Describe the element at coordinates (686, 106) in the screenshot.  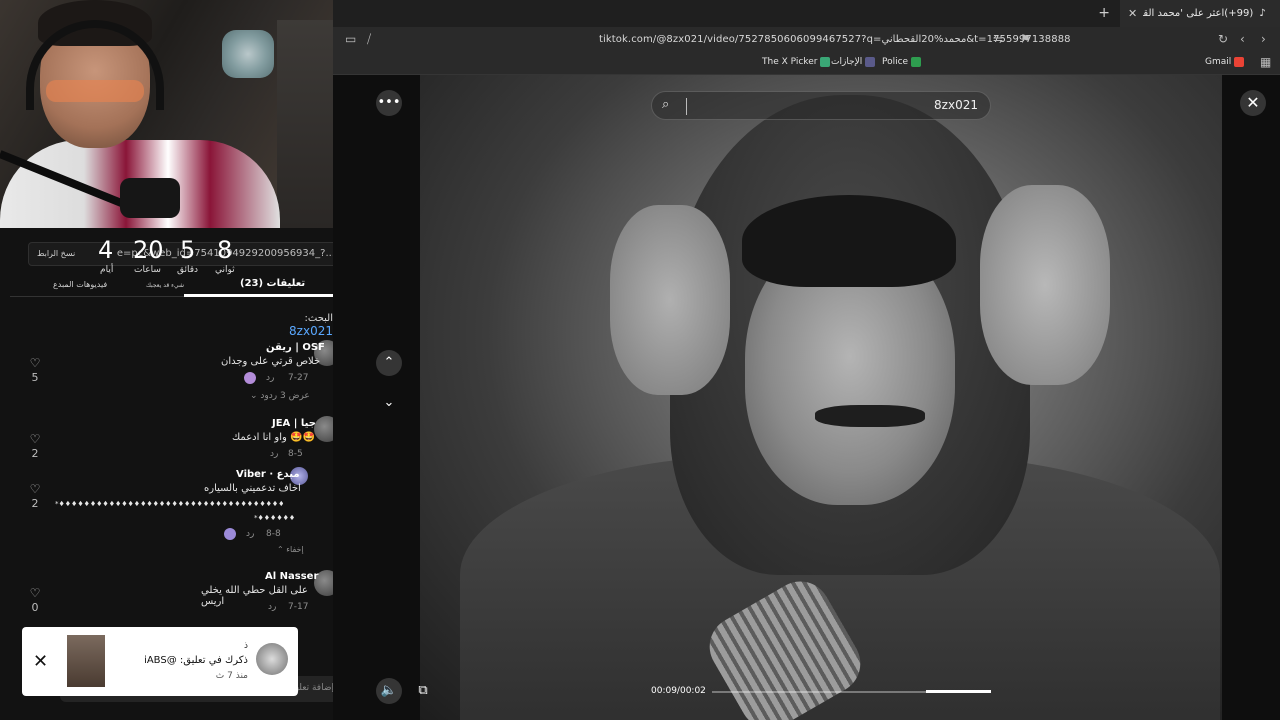
I see `search-divider` at that location.